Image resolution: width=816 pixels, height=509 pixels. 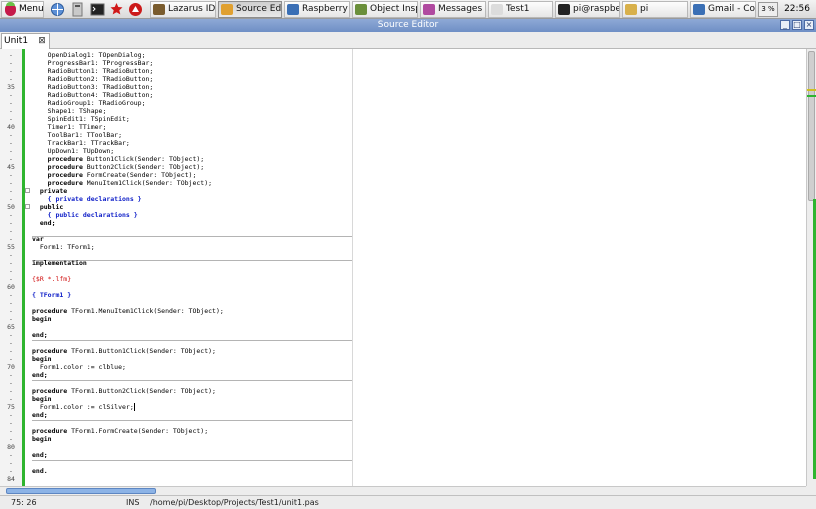 I want to click on object-inspector-icon, so click(x=361, y=9).